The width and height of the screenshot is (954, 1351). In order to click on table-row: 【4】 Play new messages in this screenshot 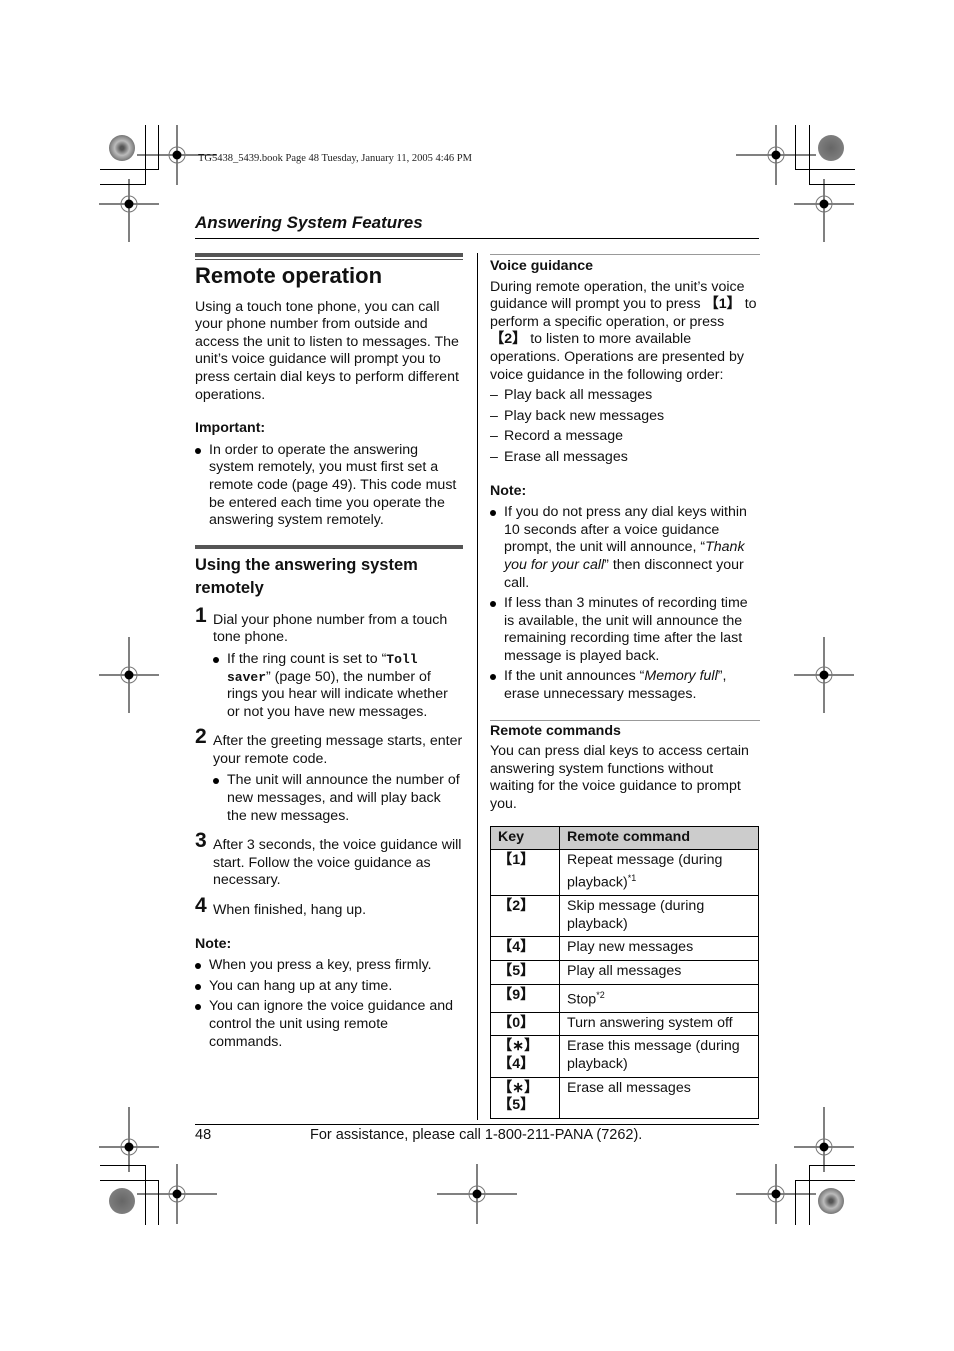, I will do `click(624, 948)`.